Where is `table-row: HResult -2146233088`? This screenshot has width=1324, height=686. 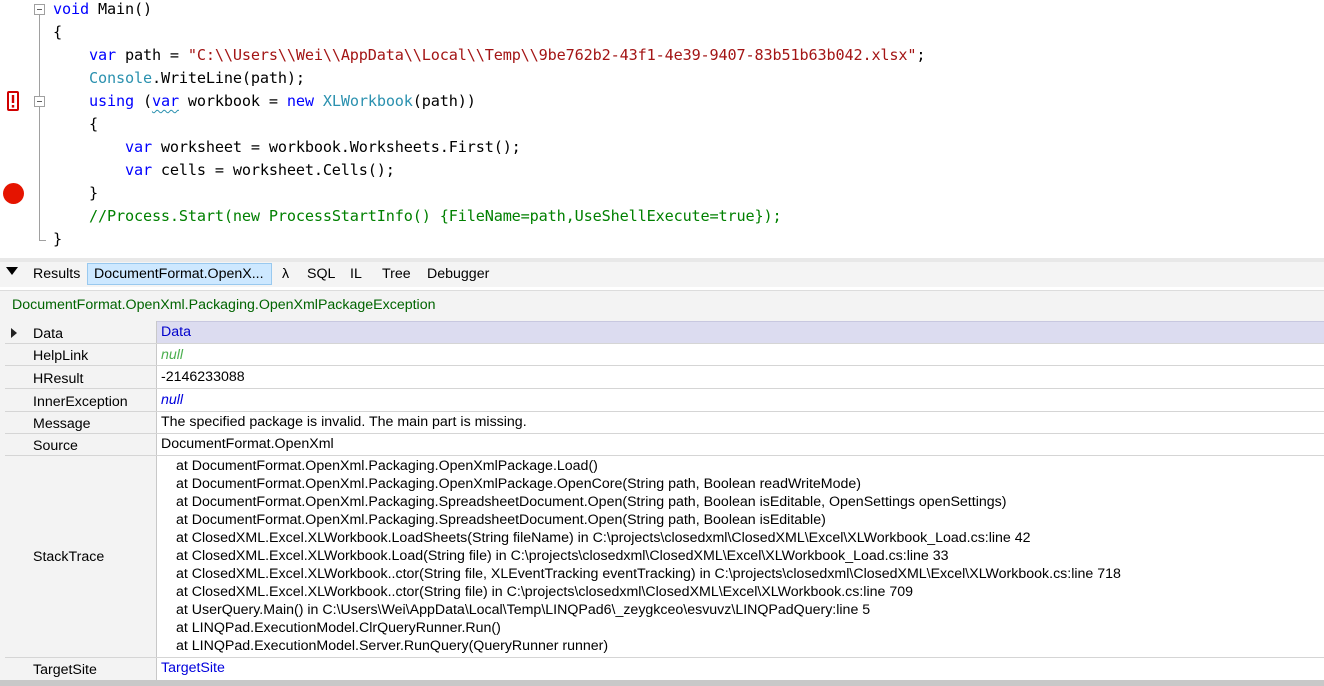 table-row: HResult -2146233088 is located at coordinates (664, 377).